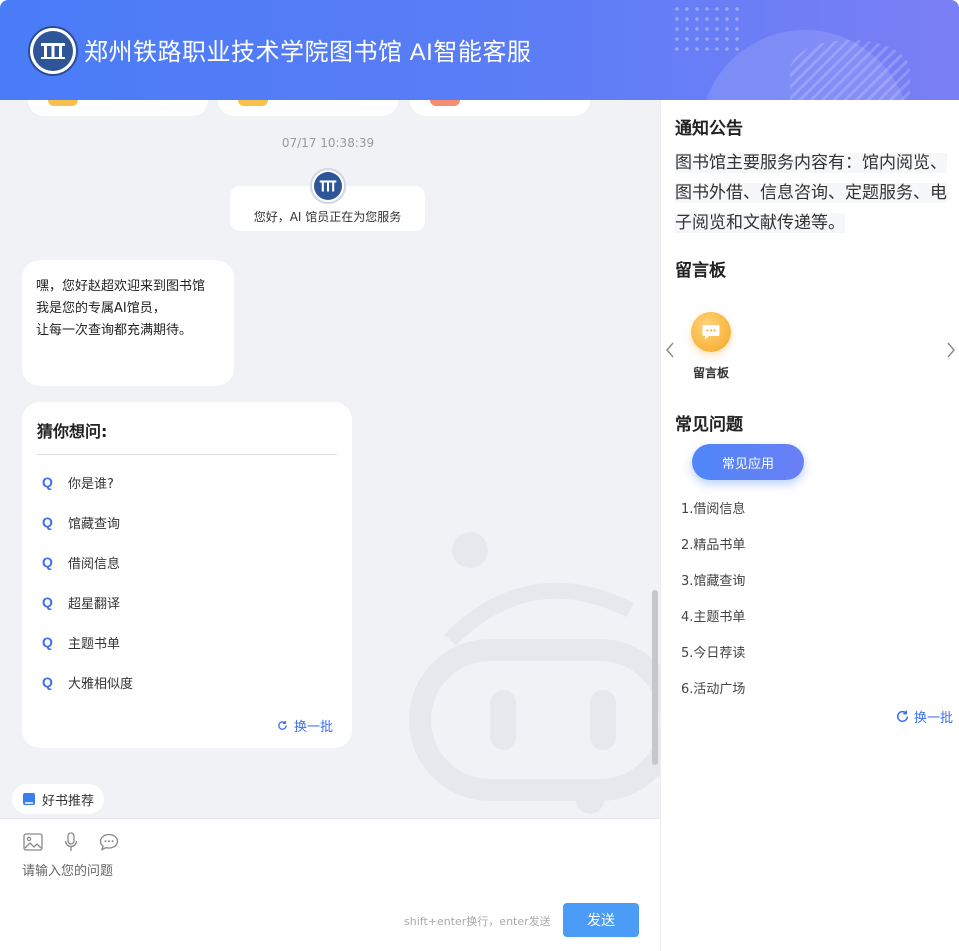  I want to click on faq-item: 2.精品书单, so click(713, 543).